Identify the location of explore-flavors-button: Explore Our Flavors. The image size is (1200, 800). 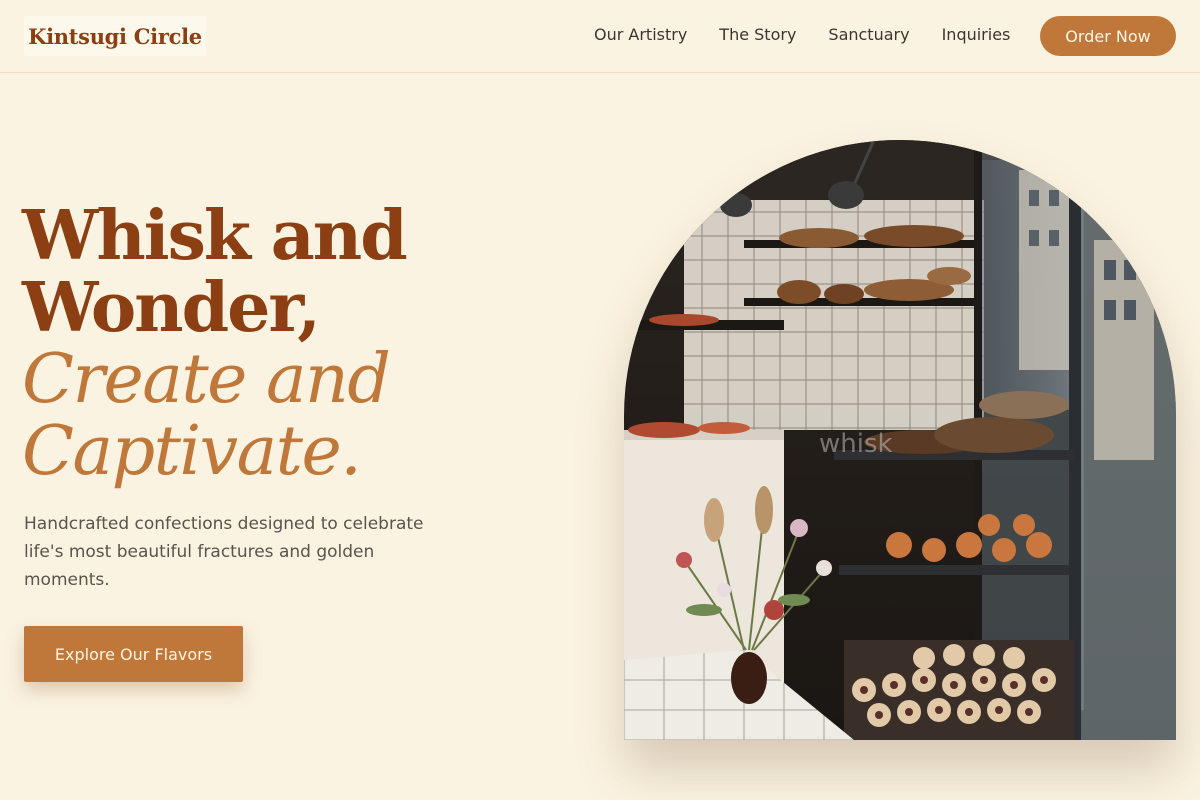
(133, 654).